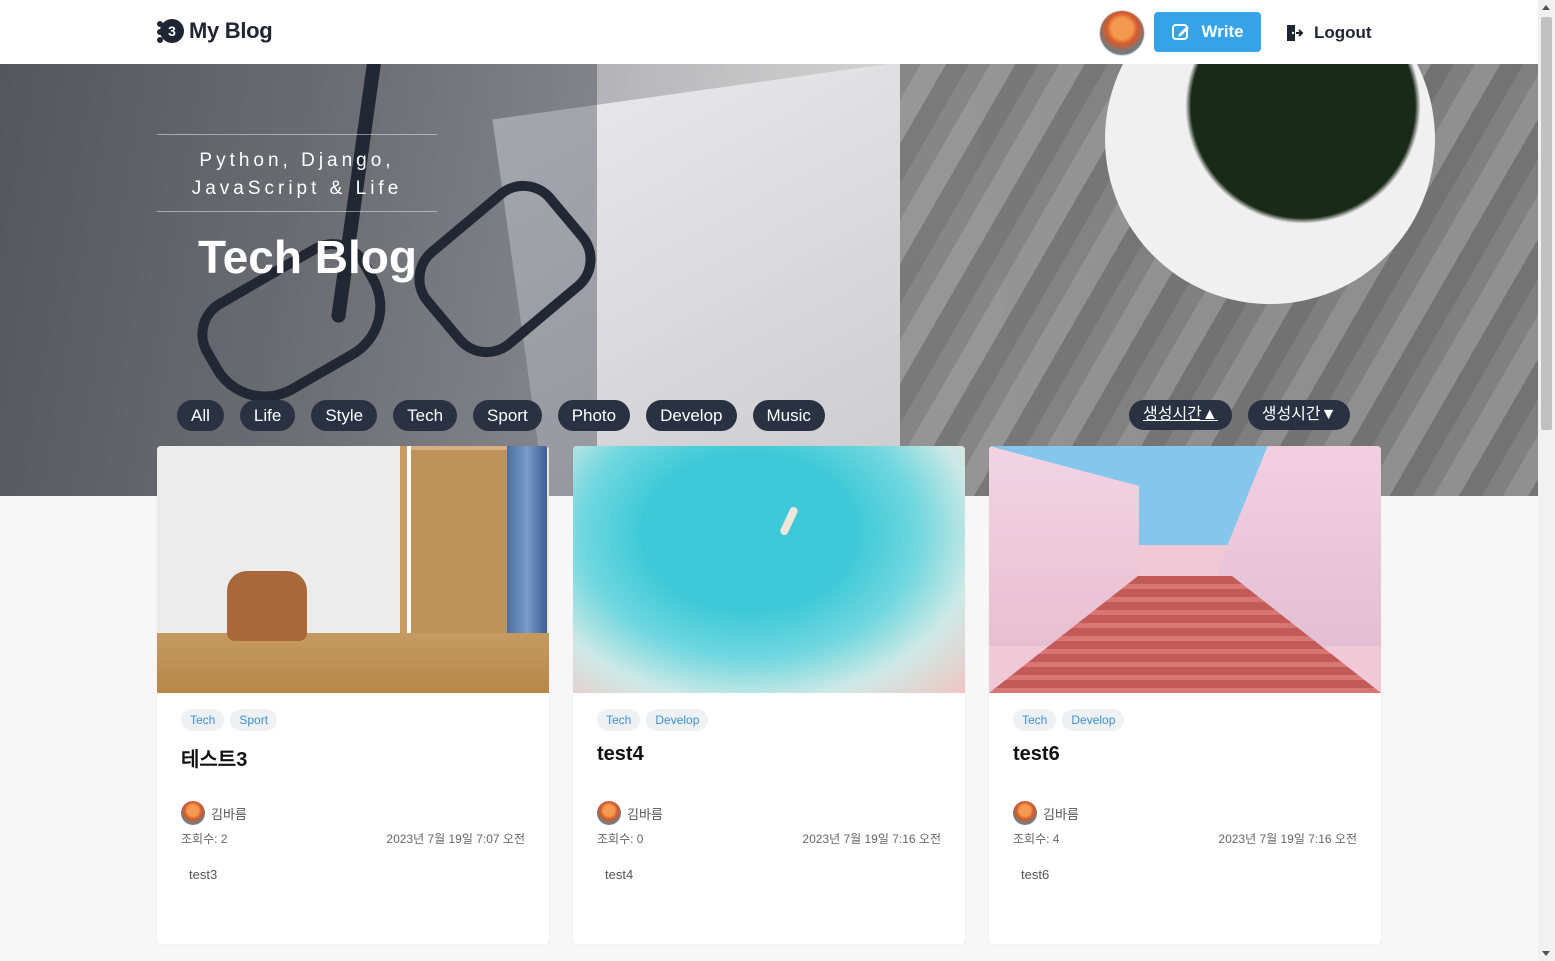 The image size is (1555, 961). Describe the element at coordinates (620, 839) in the screenshot. I see `post-views: 조회수: 0` at that location.